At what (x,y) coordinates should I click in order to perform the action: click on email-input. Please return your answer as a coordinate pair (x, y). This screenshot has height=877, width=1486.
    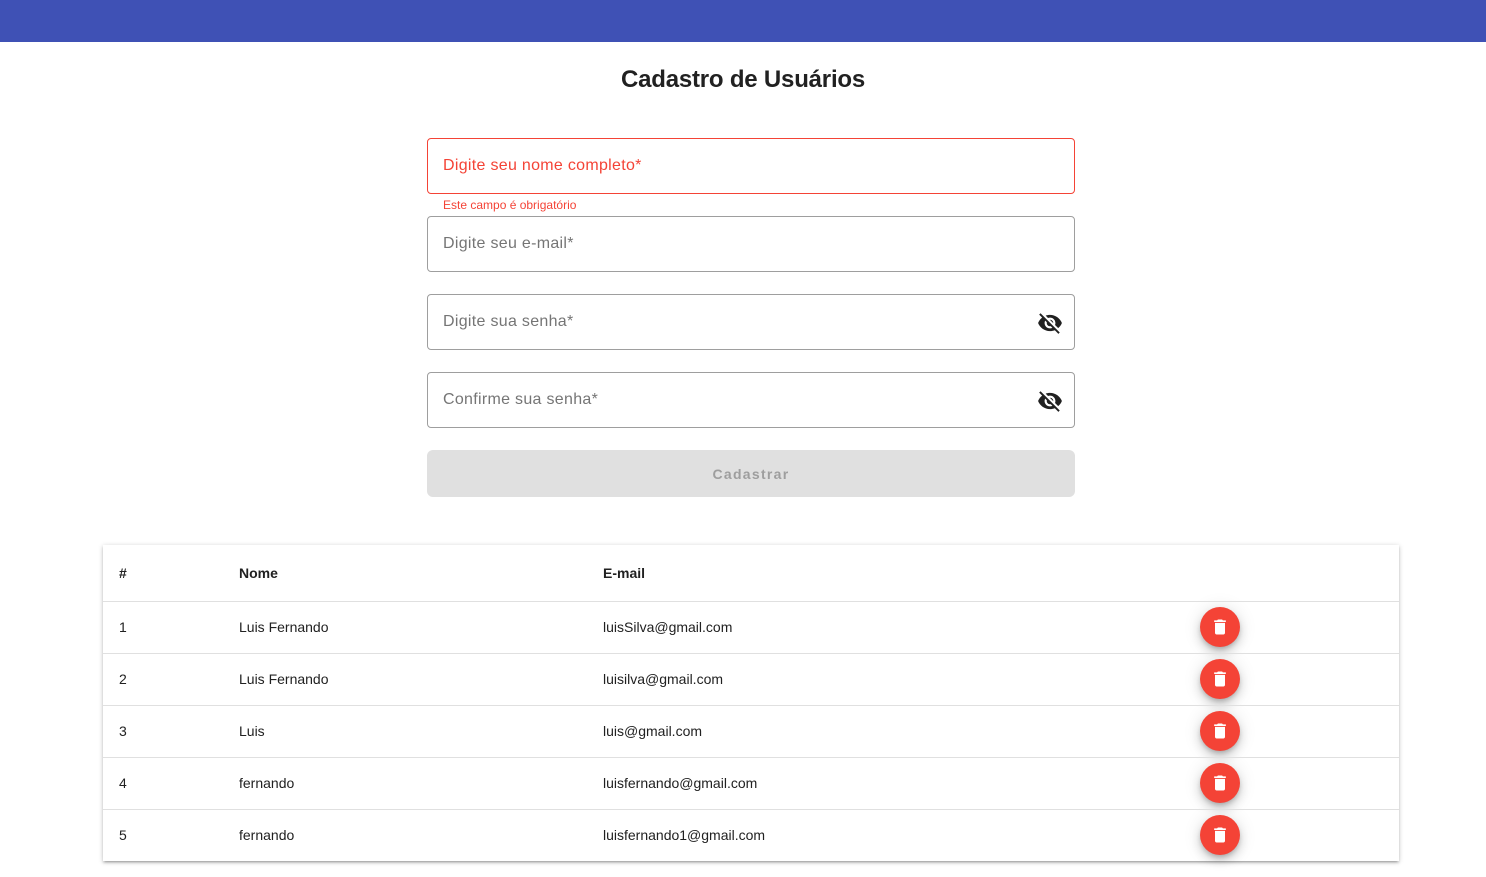
    Looking at the image, I should click on (751, 244).